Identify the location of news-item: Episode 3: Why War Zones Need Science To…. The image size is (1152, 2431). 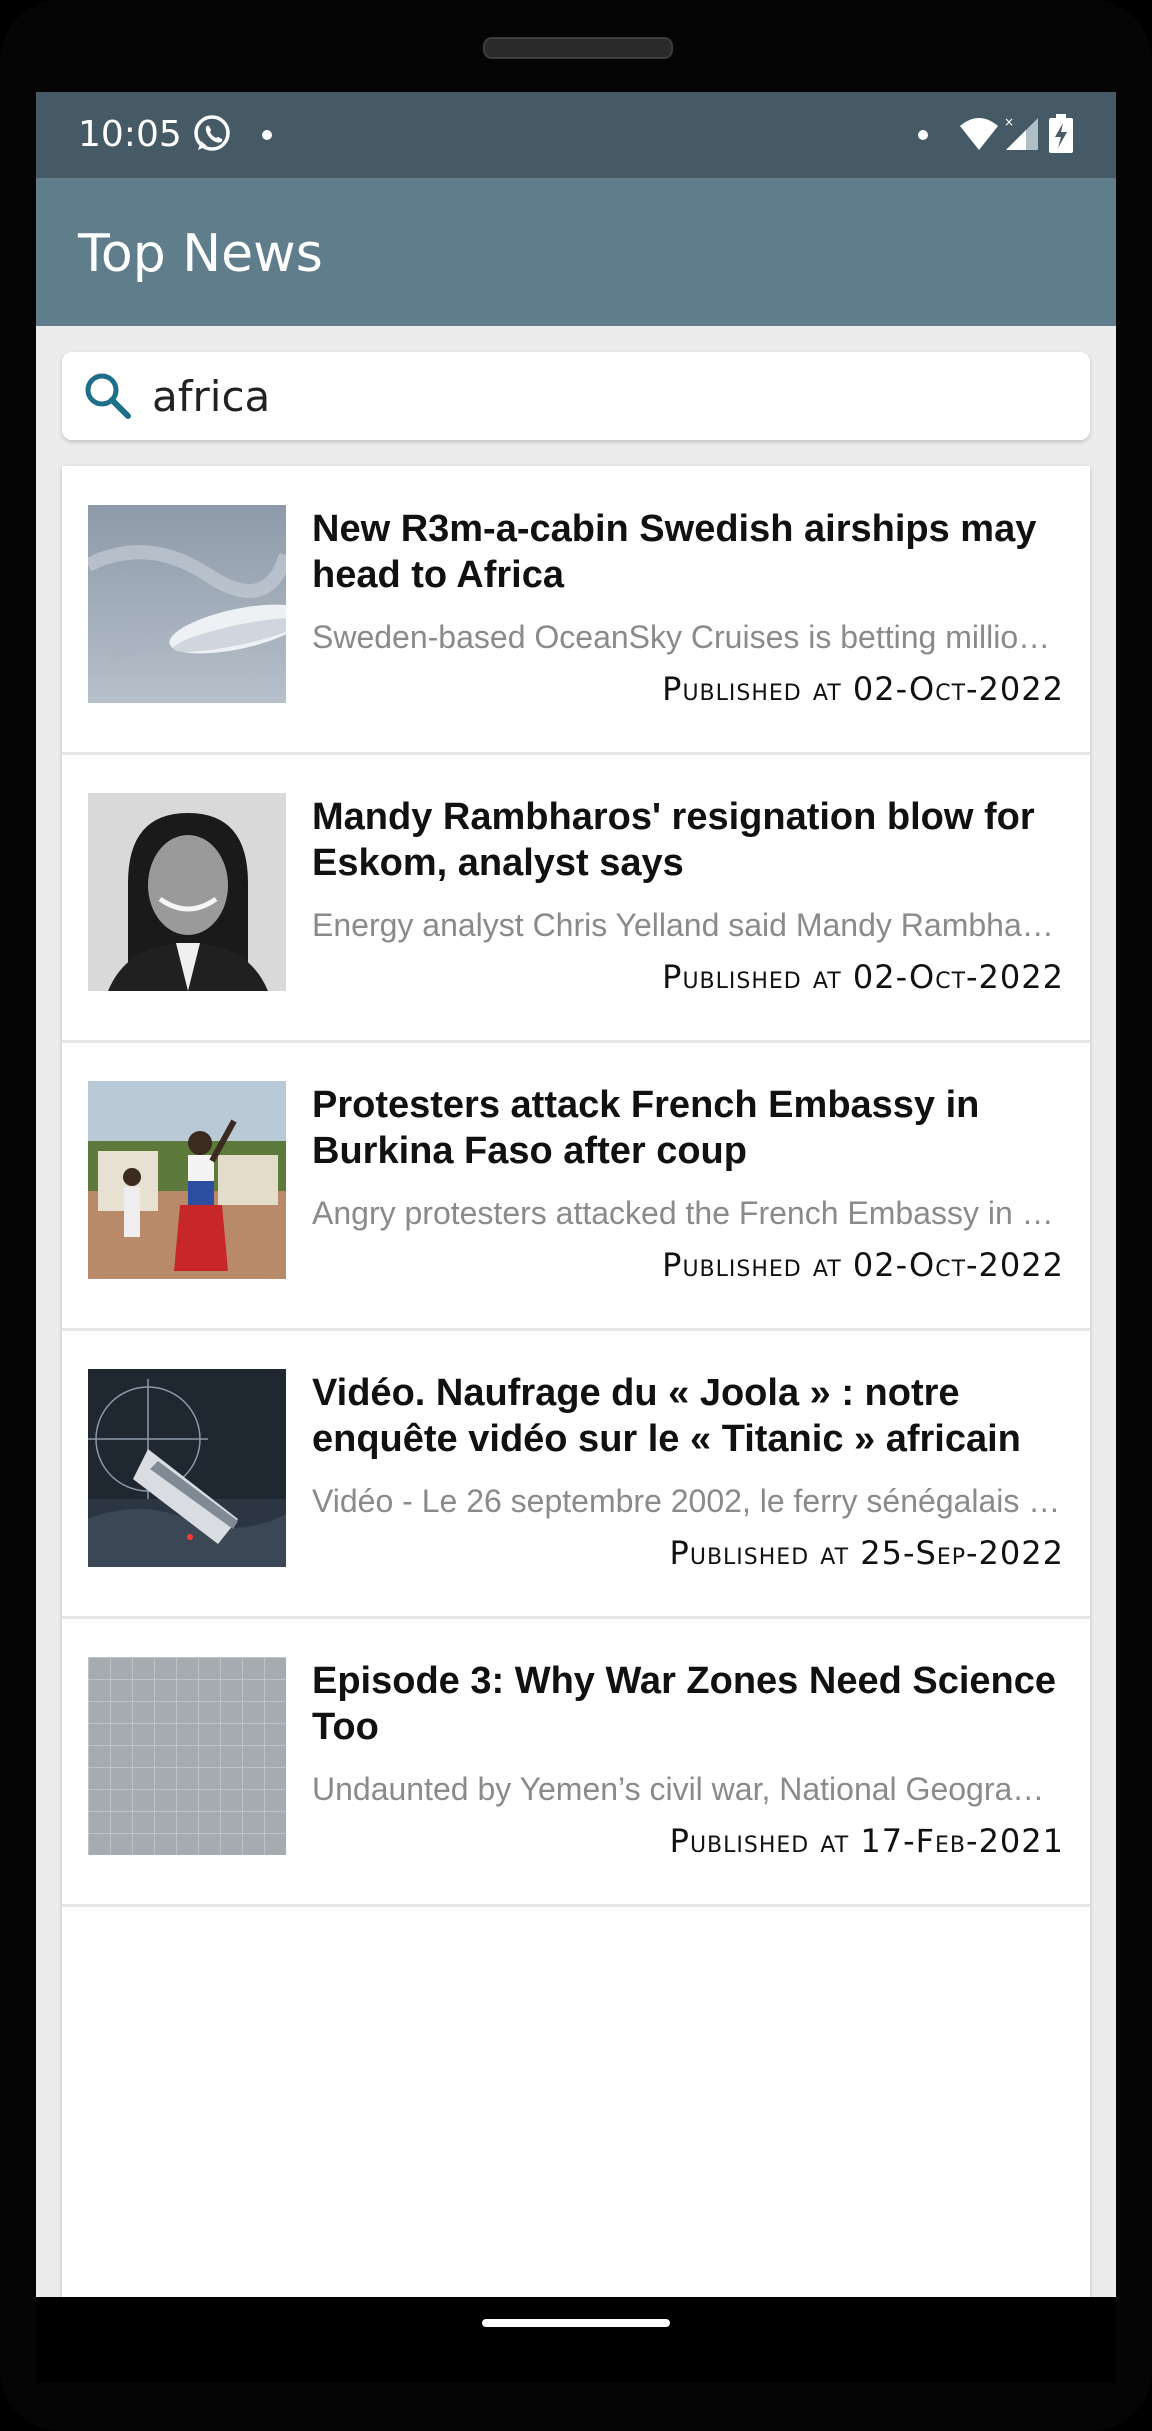
(576, 1762).